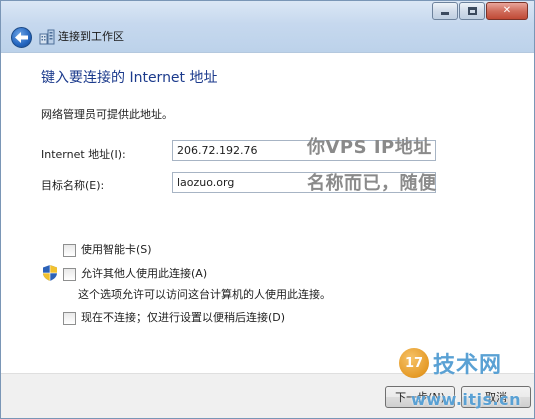 This screenshot has height=419, width=535. I want to click on watermark-badge: 17, so click(414, 363).